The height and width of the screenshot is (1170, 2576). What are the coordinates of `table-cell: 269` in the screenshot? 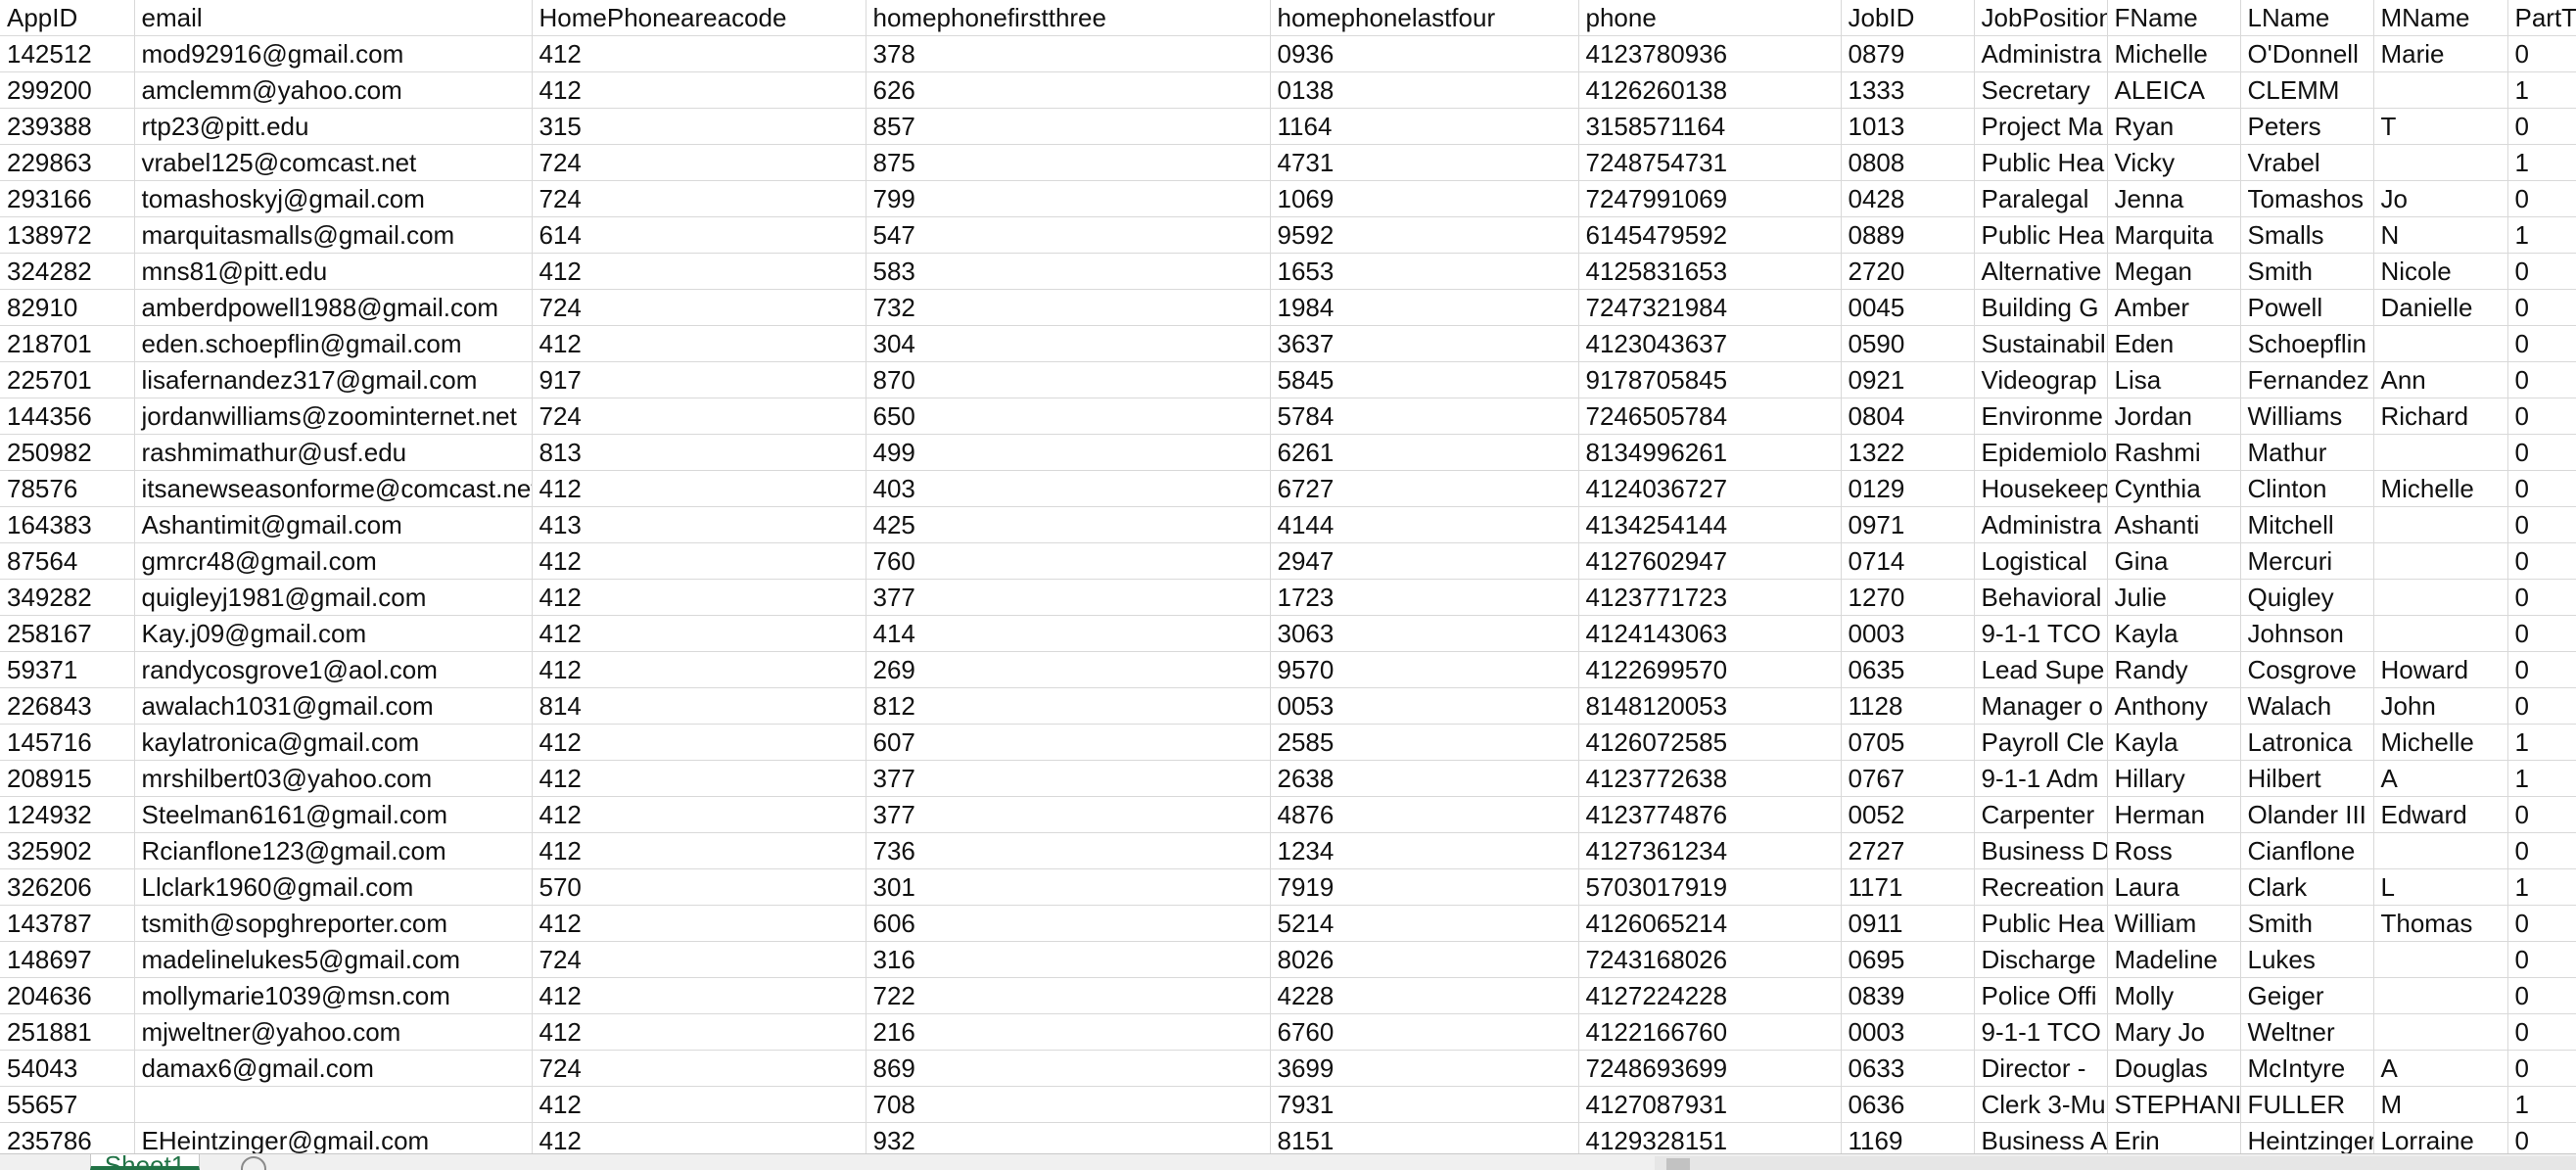 It's located at (1068, 669).